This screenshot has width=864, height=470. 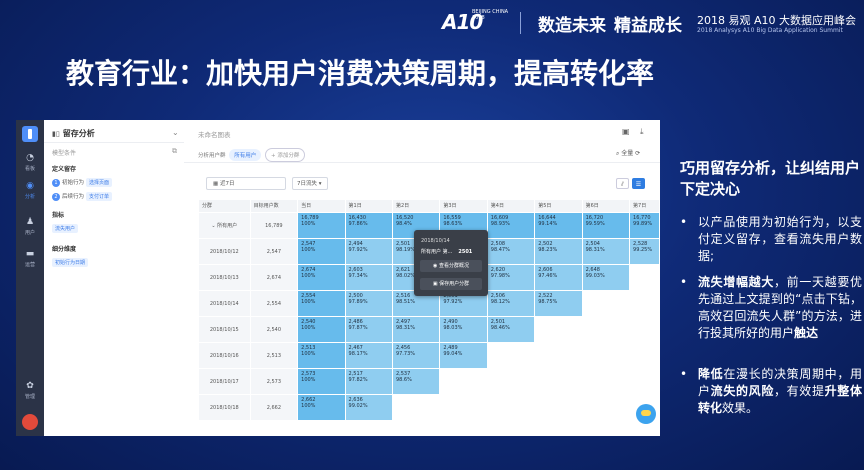 What do you see at coordinates (453, 328) in the screenshot?
I see `cell-rate: 98.03%` at bounding box center [453, 328].